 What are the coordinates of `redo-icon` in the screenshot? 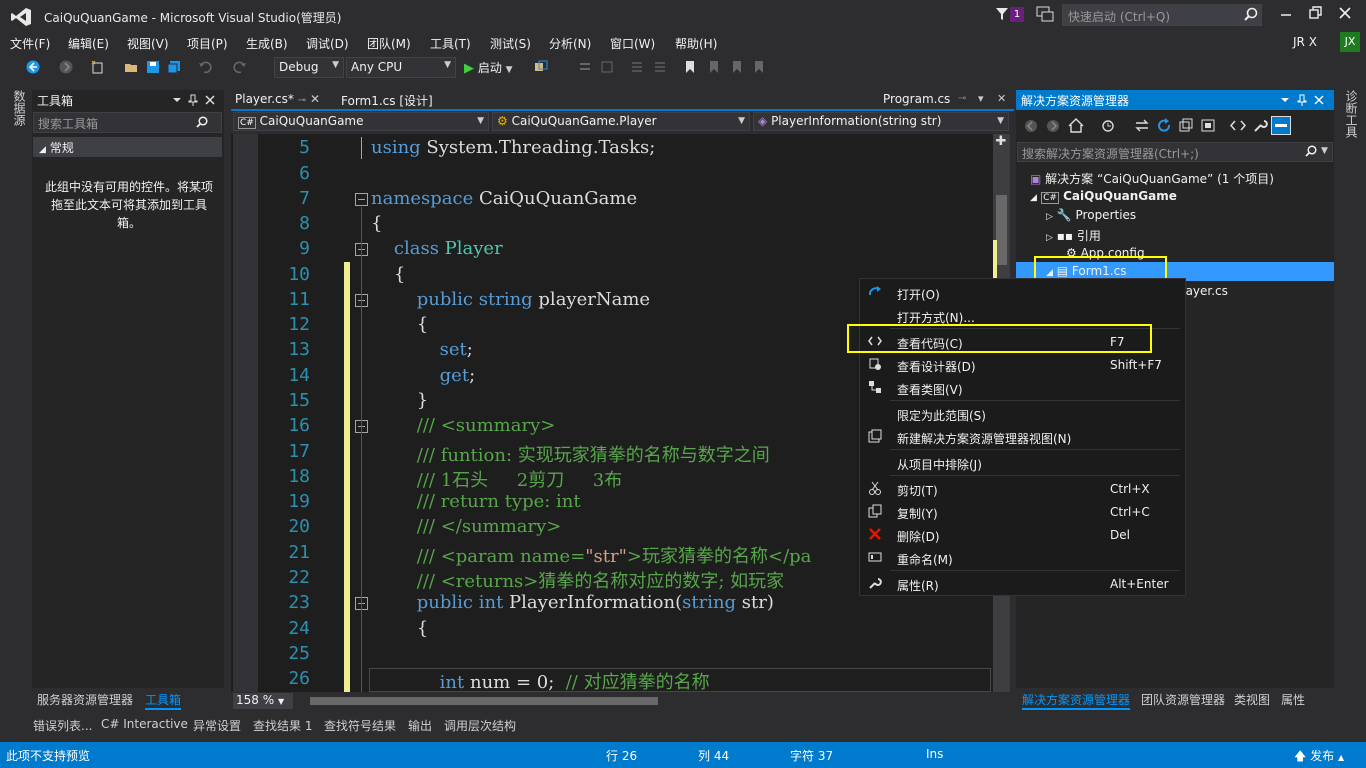 It's located at (240, 67).